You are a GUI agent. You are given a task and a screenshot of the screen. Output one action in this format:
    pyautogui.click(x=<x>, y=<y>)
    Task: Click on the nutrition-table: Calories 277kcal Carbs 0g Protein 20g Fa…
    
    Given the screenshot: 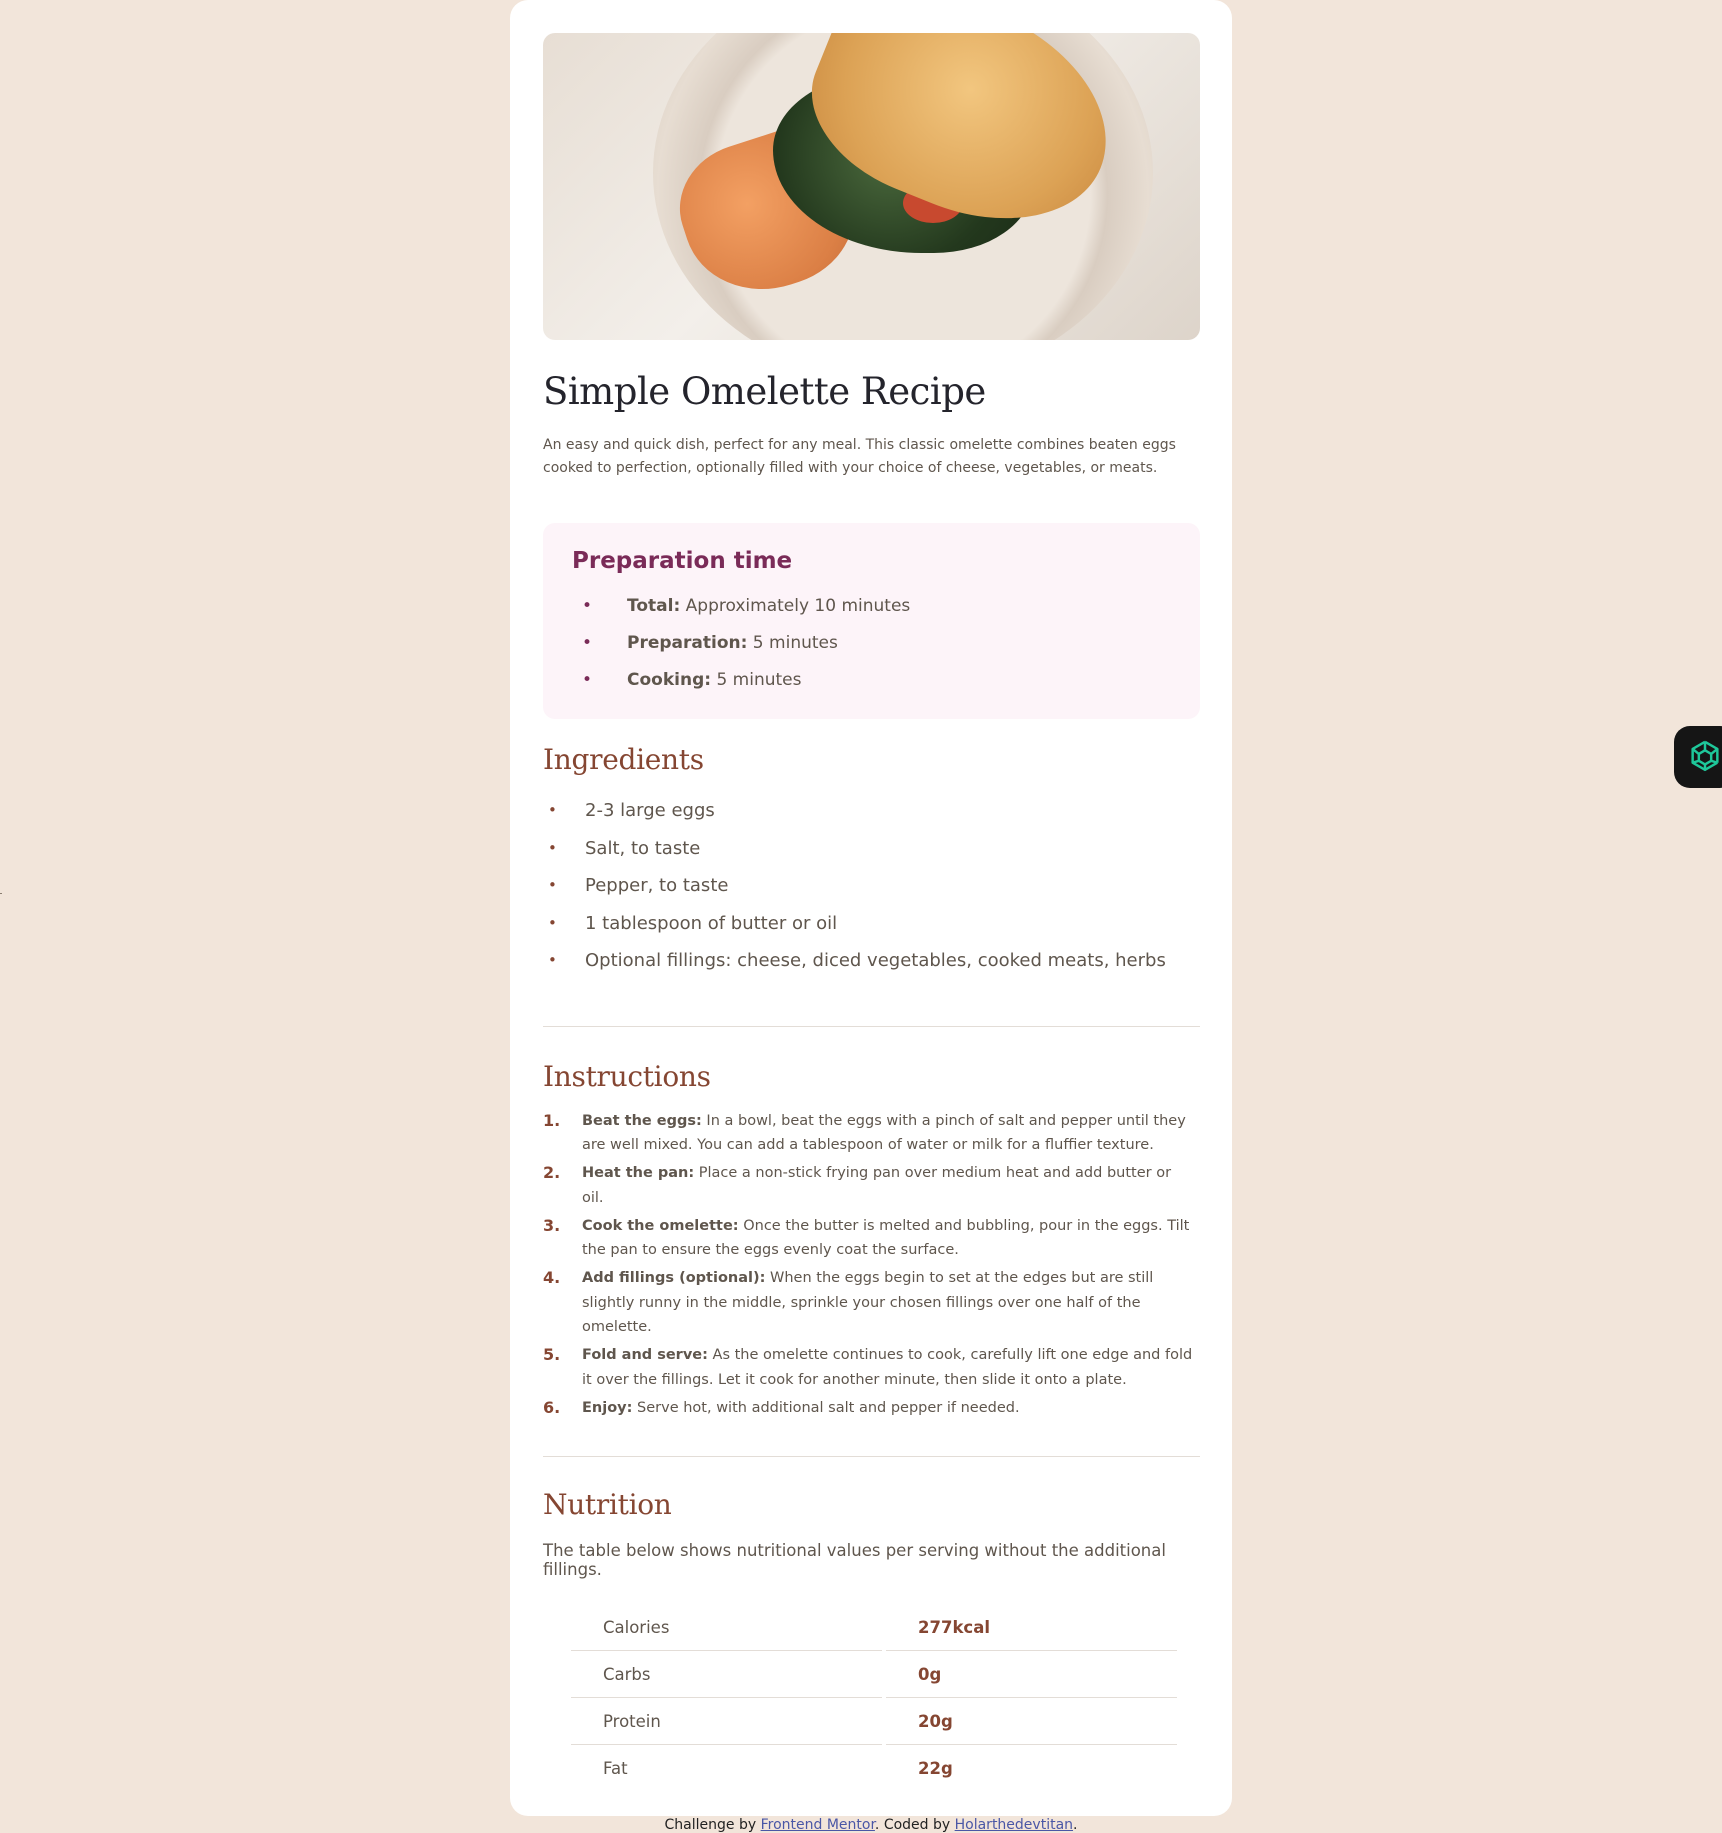 What is the action you would take?
    pyautogui.click(x=874, y=1697)
    